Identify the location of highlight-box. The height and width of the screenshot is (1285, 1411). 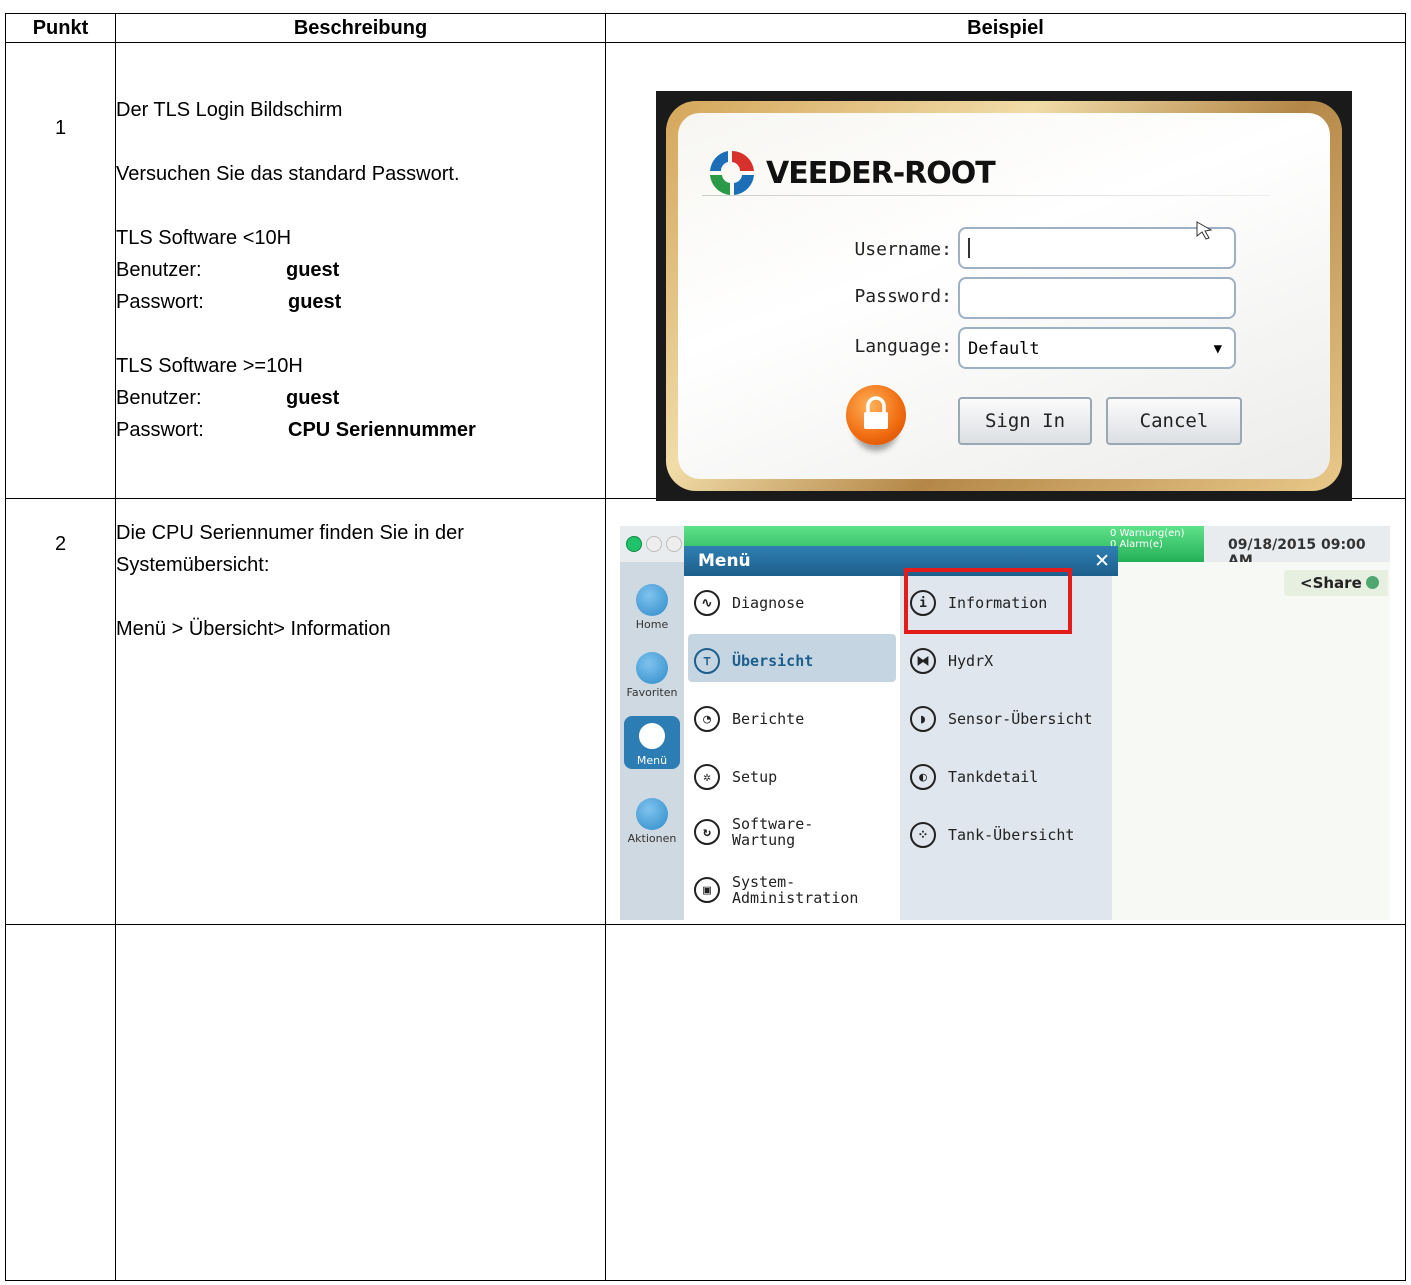
(988, 601).